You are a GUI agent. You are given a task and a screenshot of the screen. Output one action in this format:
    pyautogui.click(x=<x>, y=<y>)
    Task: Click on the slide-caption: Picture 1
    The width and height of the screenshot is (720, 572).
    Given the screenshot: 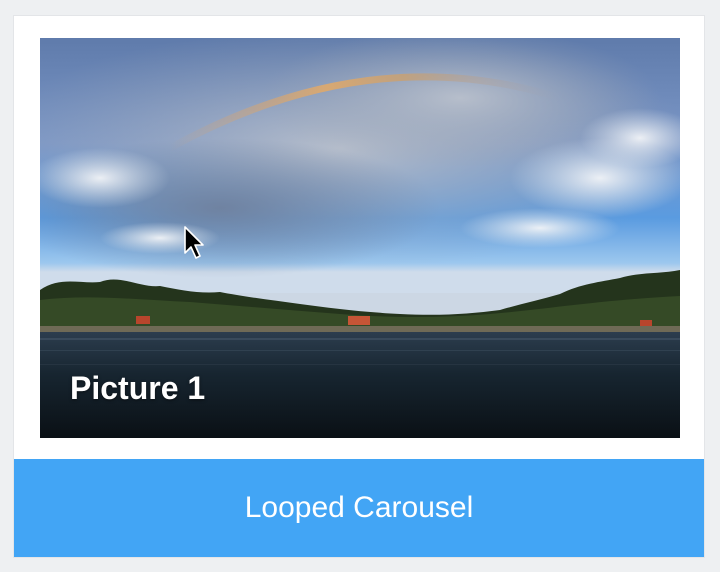 What is the action you would take?
    pyautogui.click(x=138, y=388)
    